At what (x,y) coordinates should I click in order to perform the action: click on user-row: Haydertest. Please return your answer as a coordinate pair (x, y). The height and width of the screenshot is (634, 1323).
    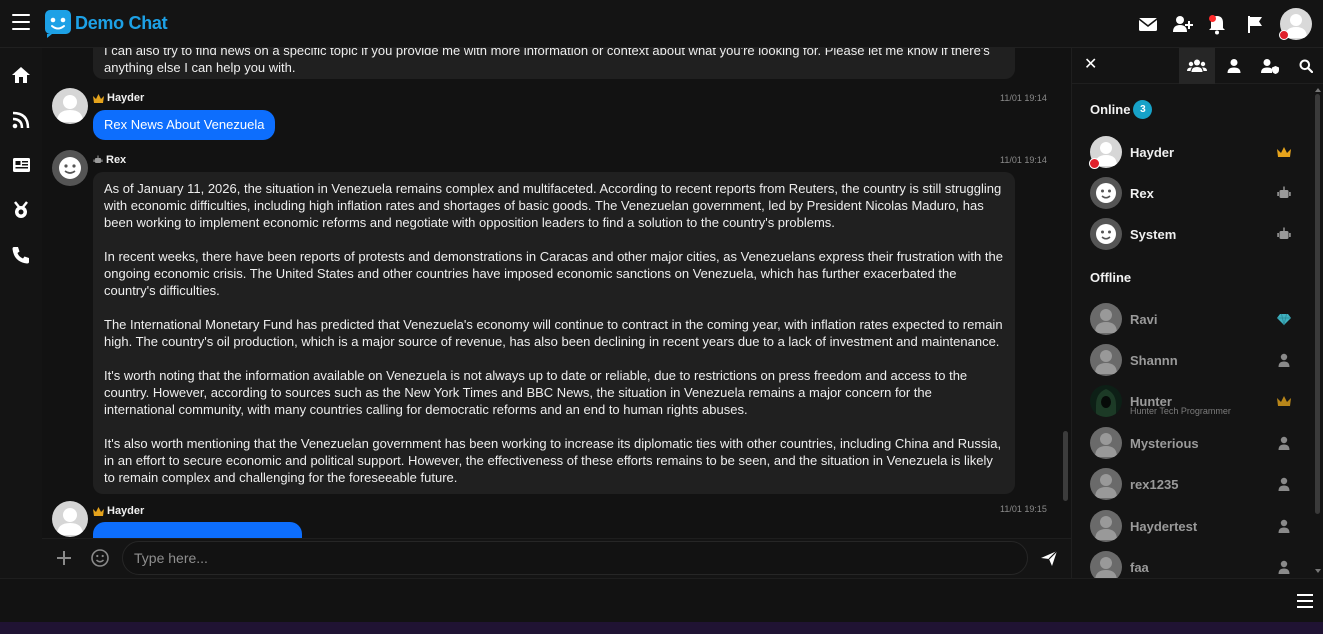
    Looking at the image, I should click on (1192, 526).